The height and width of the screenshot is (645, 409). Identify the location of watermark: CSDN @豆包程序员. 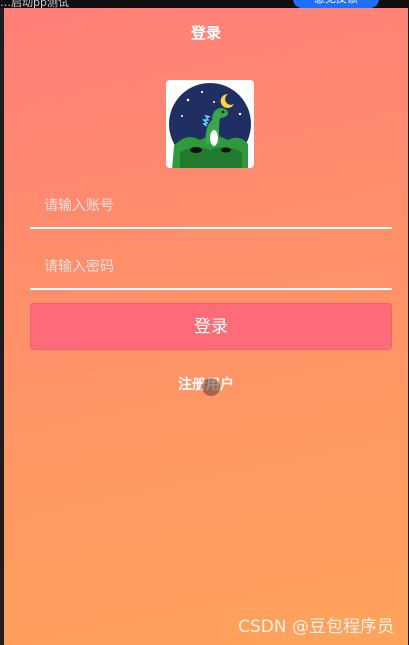
(316, 627).